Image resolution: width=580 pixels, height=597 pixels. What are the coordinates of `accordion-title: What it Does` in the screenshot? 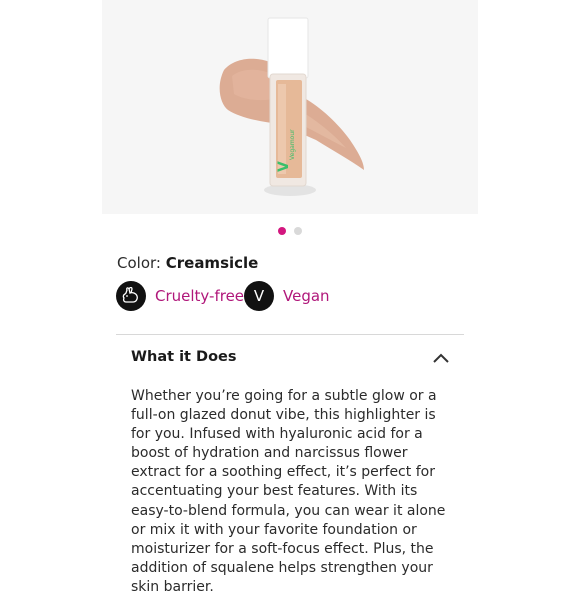 It's located at (184, 357).